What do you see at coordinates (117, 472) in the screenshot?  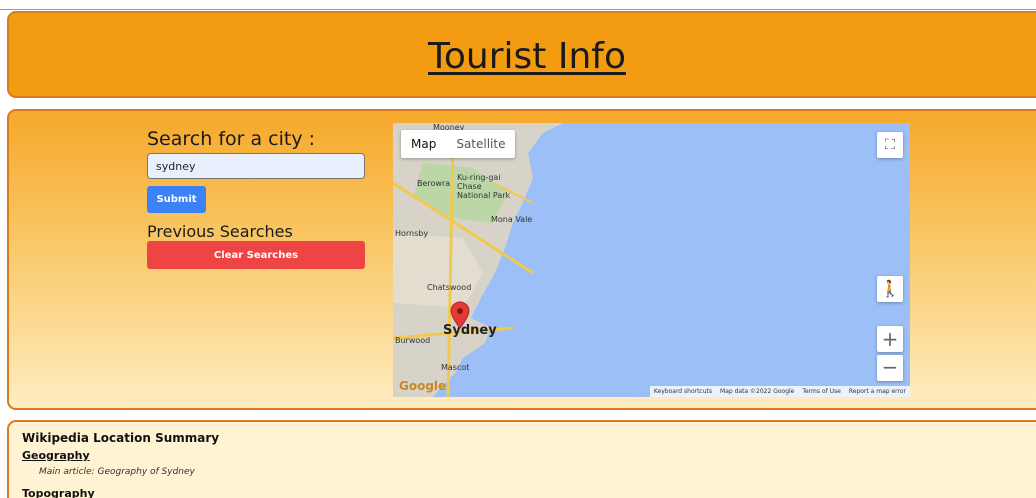 I see `wiki-main-article-note: Main article: Geography of Sydney` at bounding box center [117, 472].